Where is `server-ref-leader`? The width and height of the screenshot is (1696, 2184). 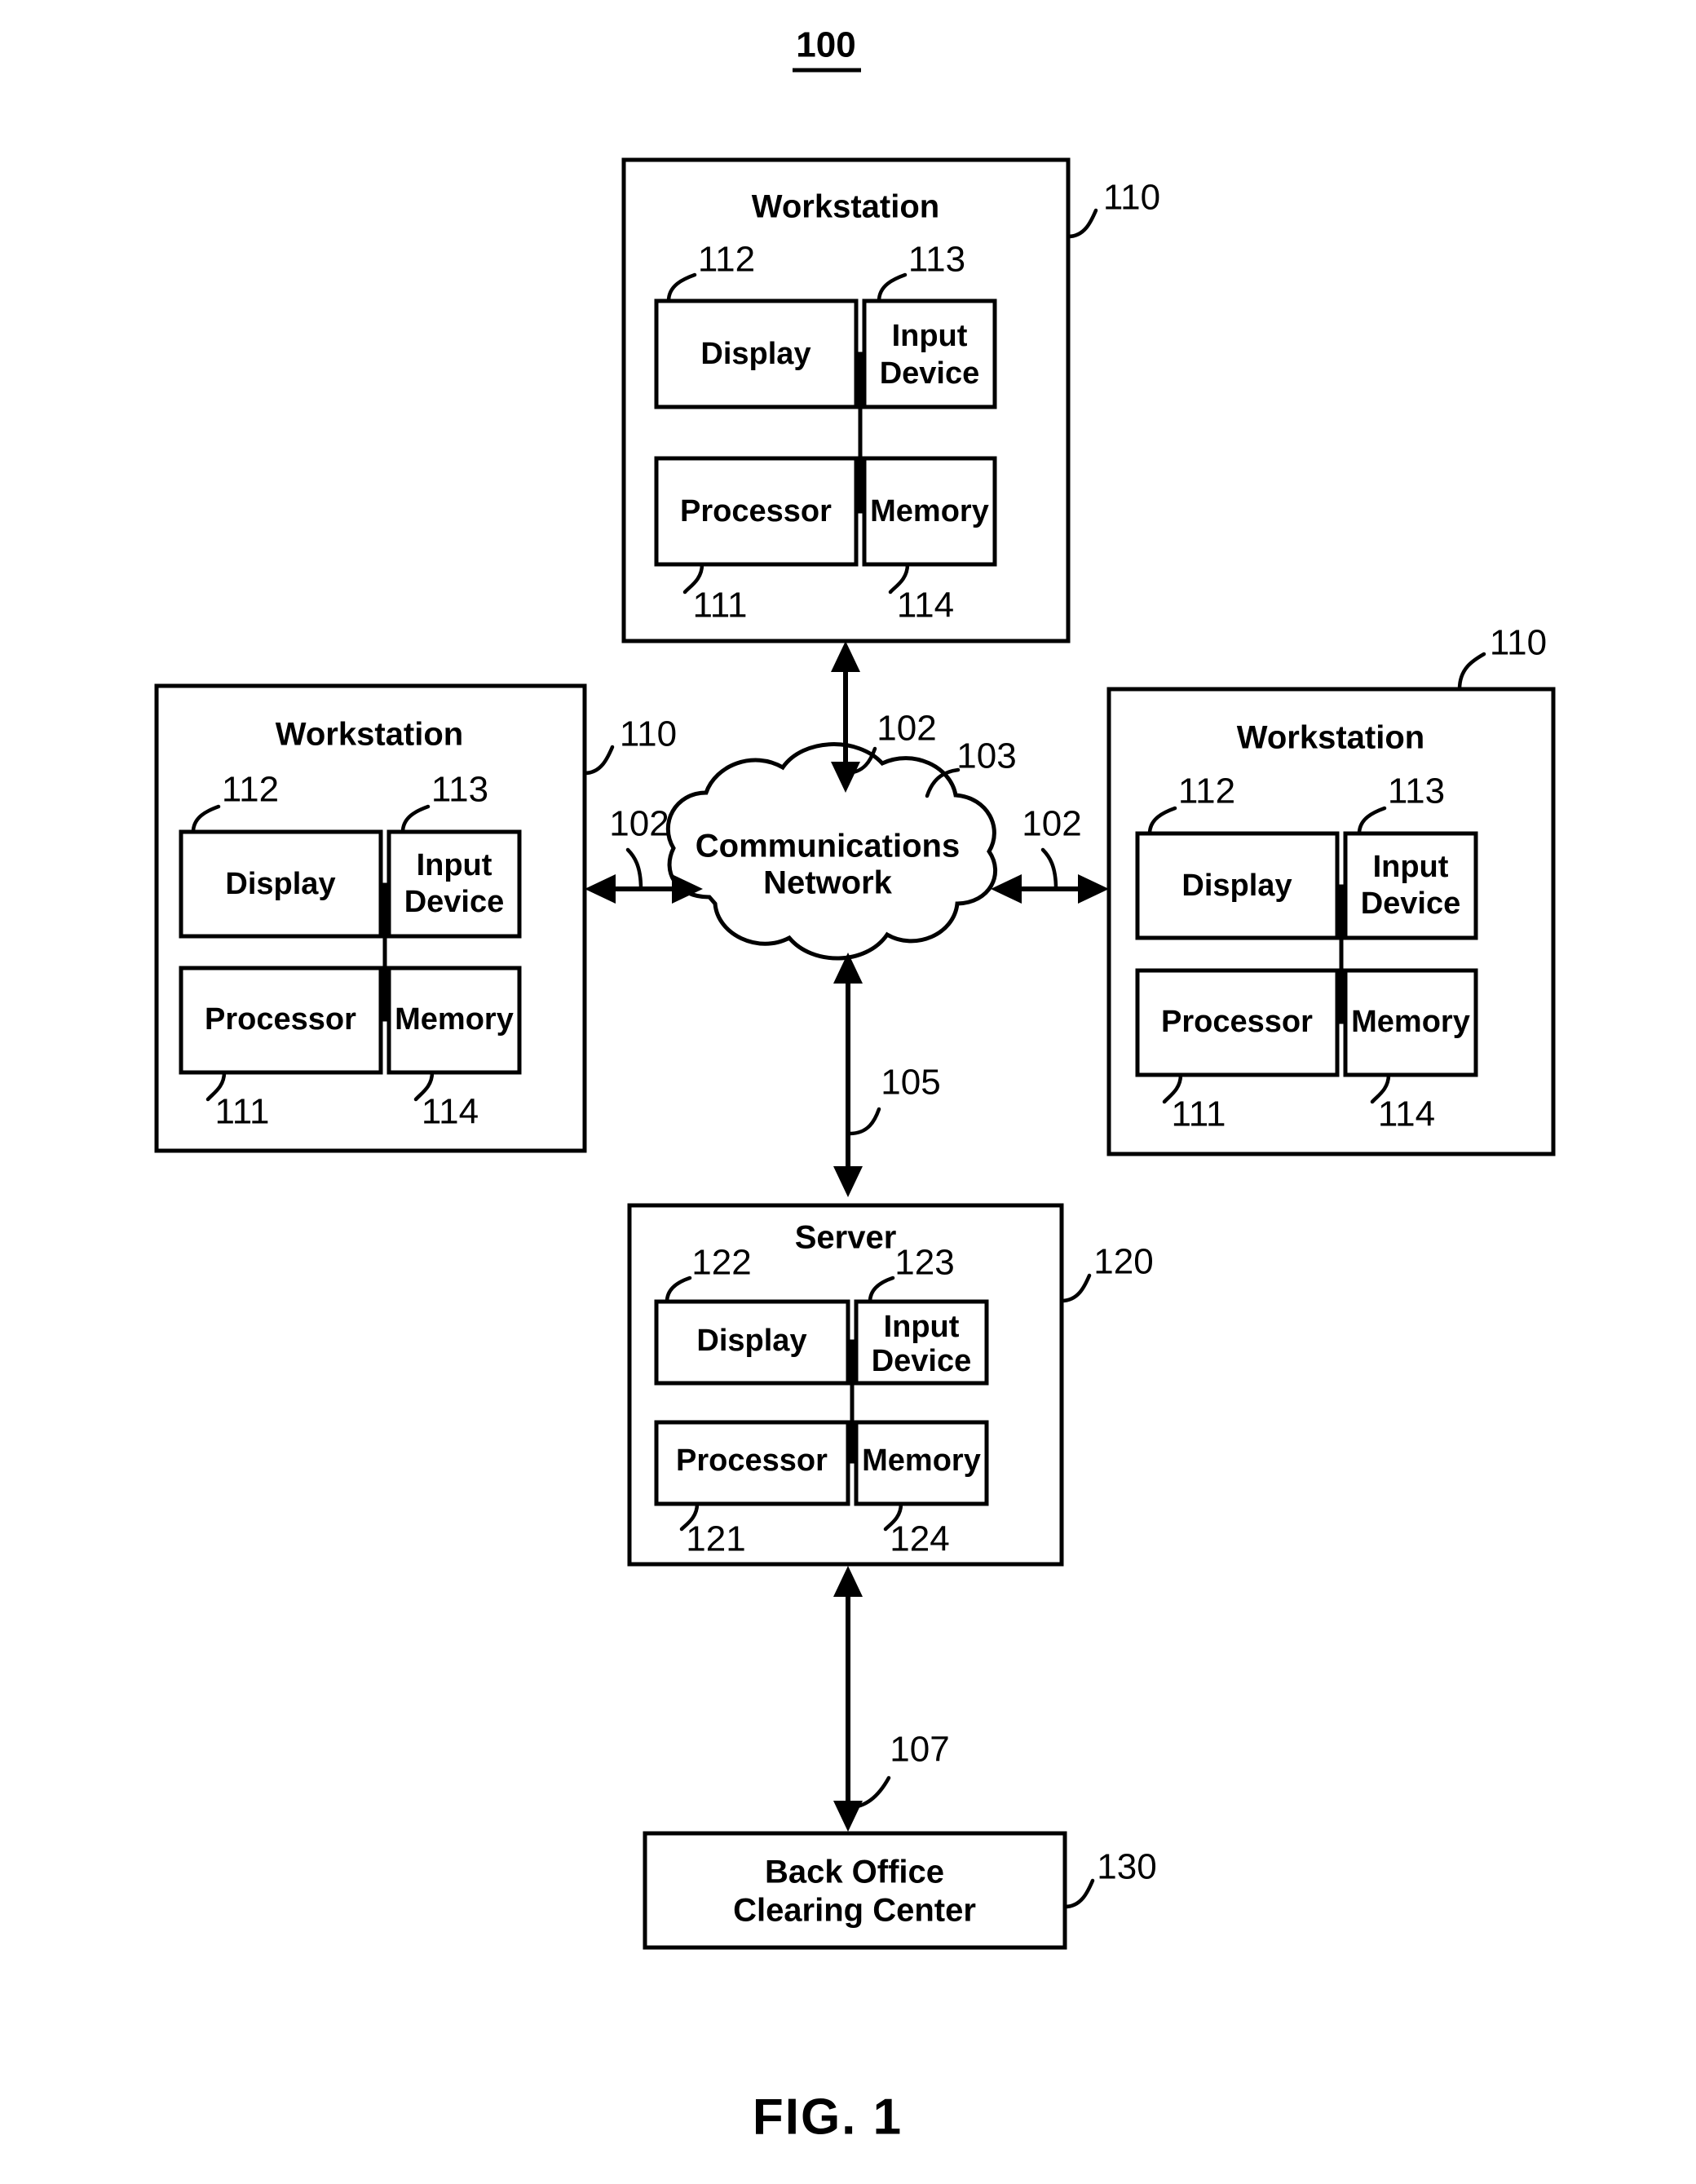
server-ref-leader is located at coordinates (1075, 1288).